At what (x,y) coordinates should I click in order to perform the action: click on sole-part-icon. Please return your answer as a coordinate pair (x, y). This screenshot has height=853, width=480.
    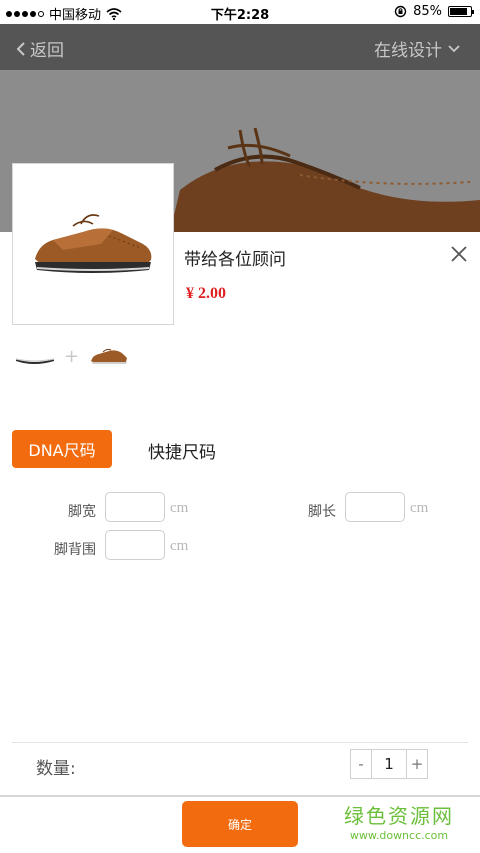
    Looking at the image, I should click on (35, 356).